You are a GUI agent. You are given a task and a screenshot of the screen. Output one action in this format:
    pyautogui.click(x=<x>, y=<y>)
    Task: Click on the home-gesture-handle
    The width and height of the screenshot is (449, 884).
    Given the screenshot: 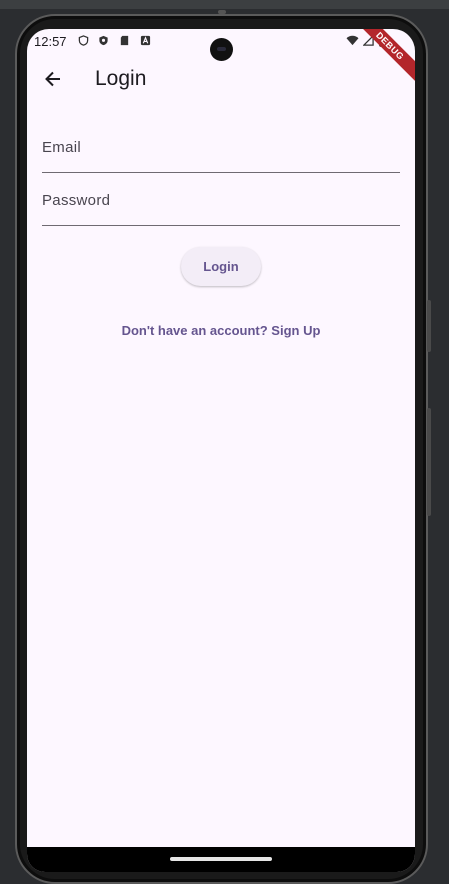 What is the action you would take?
    pyautogui.click(x=221, y=859)
    